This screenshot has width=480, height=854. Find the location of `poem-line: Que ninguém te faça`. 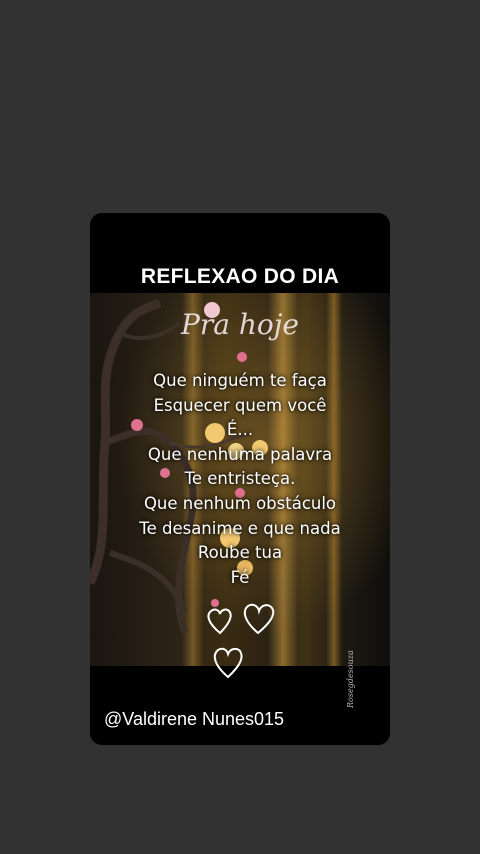

poem-line: Que ninguém te faça is located at coordinates (240, 380).